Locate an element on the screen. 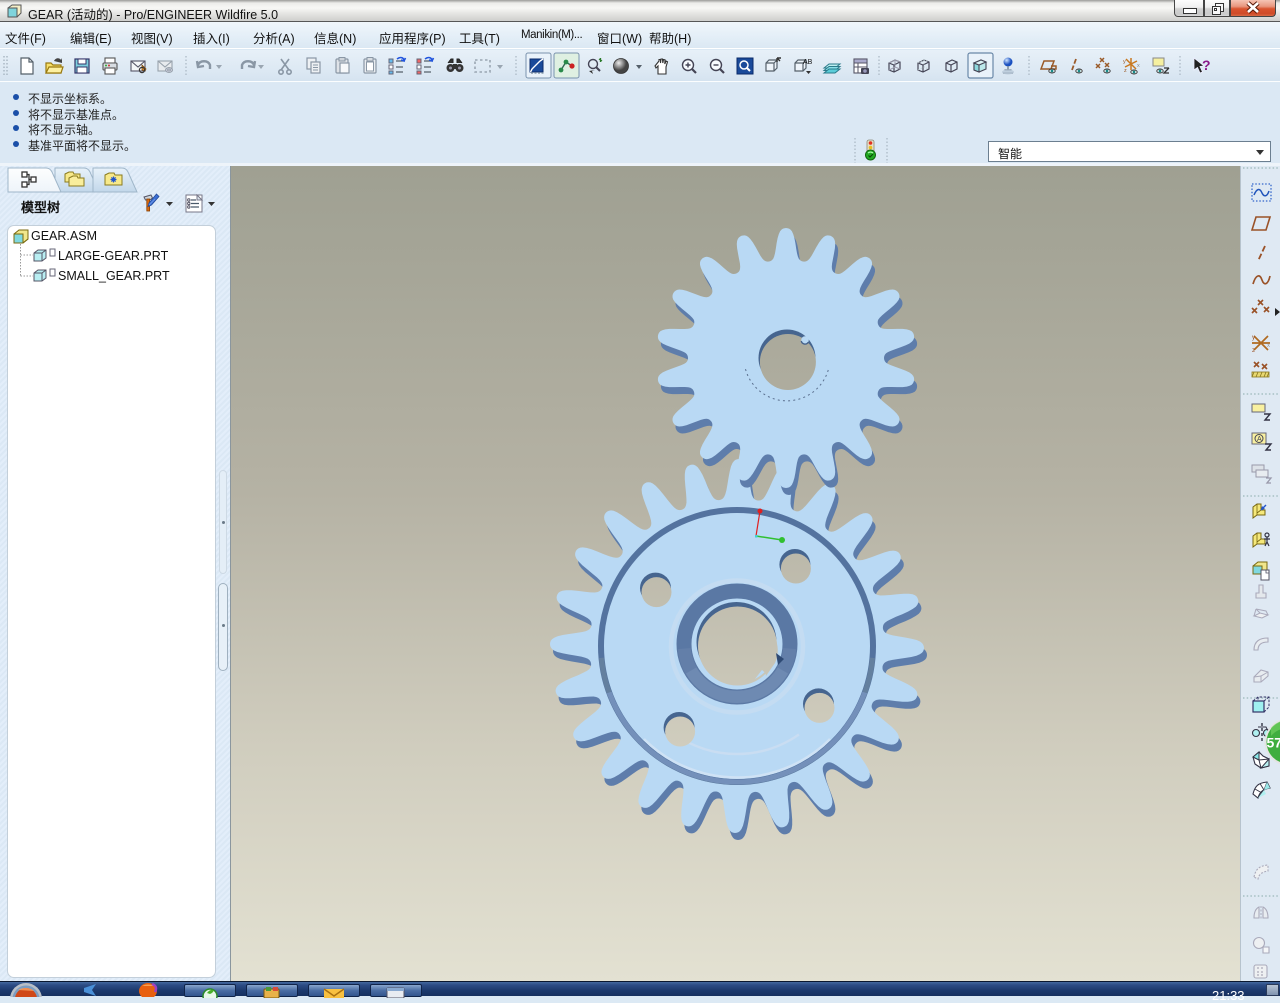 The image size is (1280, 1003). svg-text: 57 is located at coordinates (1273, 743).